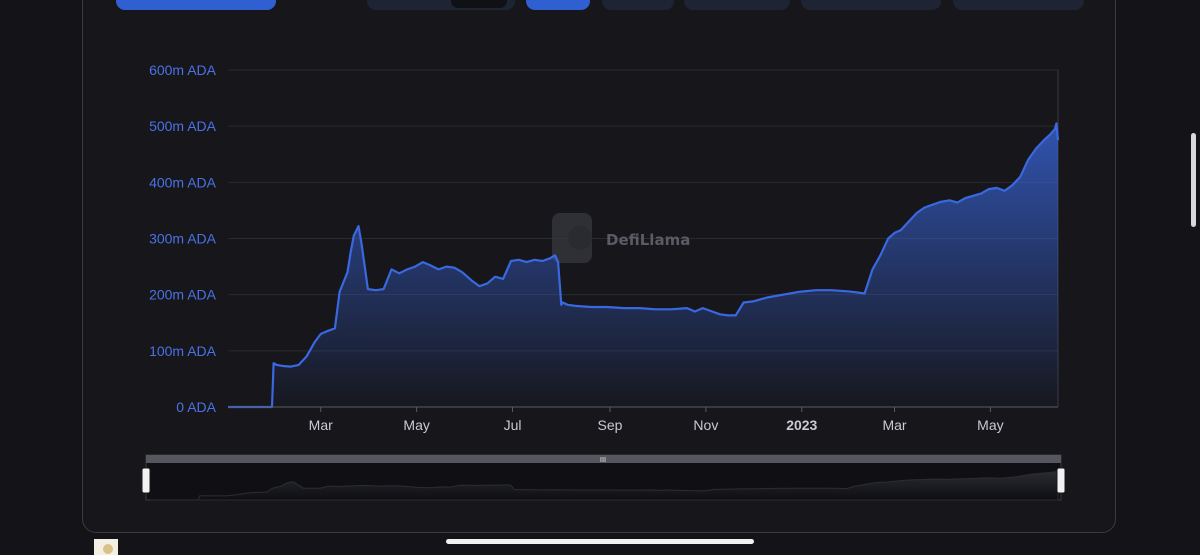 The height and width of the screenshot is (555, 1200). I want to click on watermark-text: DefiLlama, so click(648, 240).